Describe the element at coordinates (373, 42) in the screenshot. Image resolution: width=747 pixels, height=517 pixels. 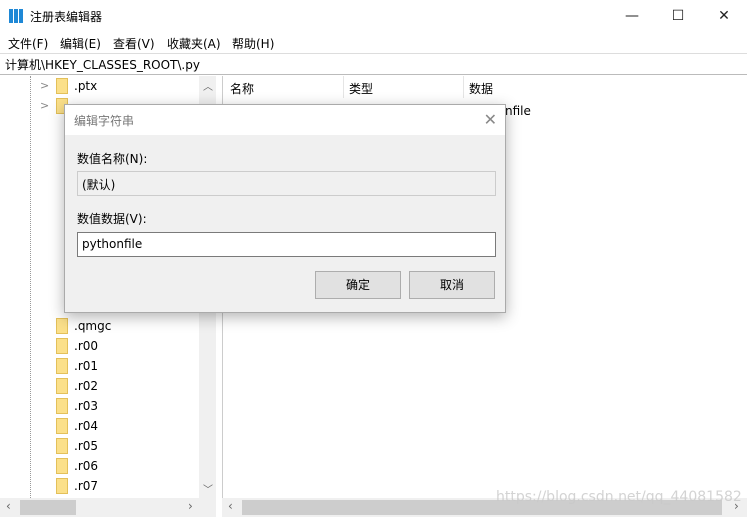
I see `menu-bar: 文件(F) 编辑(E) 查看(V) 收藏夹(A) 帮助(H)` at that location.